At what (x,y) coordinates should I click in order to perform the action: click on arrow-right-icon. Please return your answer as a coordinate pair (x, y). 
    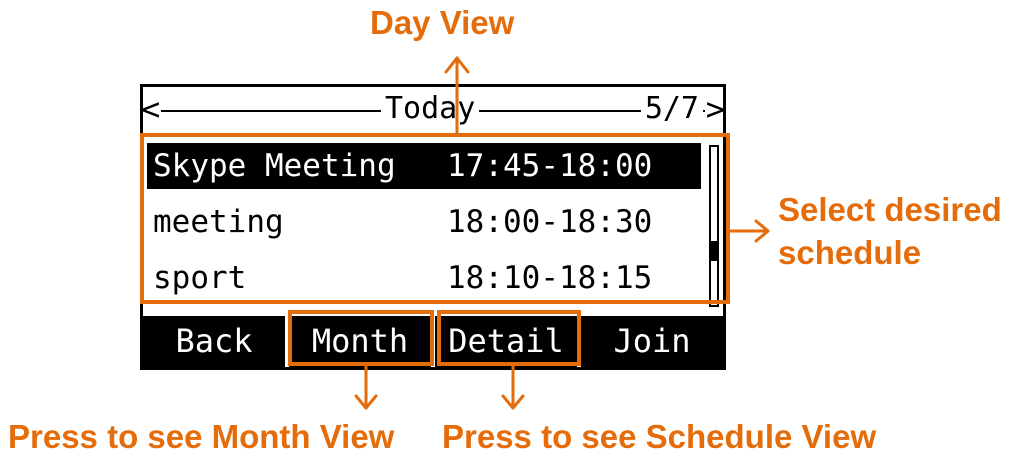
    Looking at the image, I should click on (749, 231).